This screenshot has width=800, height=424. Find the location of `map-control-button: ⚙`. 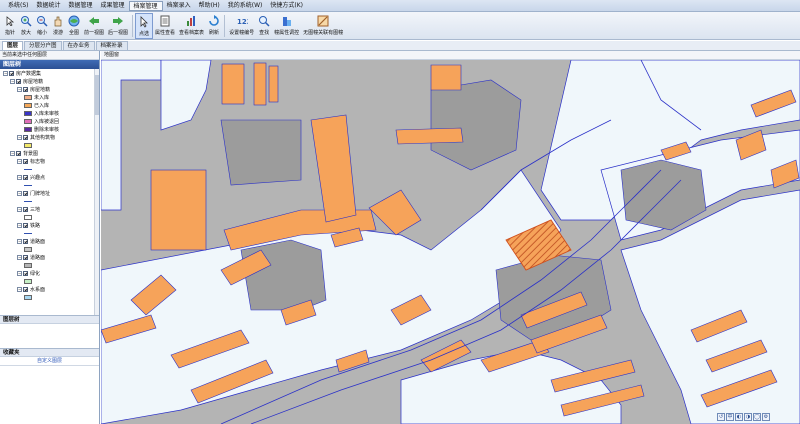

map-control-button: ⚙ is located at coordinates (766, 417).